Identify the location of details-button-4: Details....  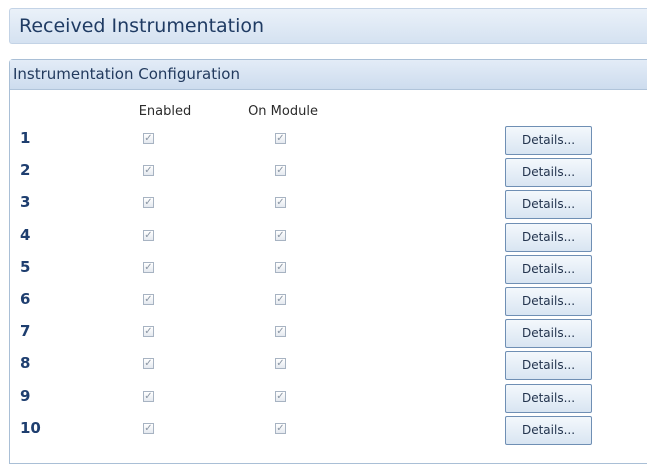
(548, 237).